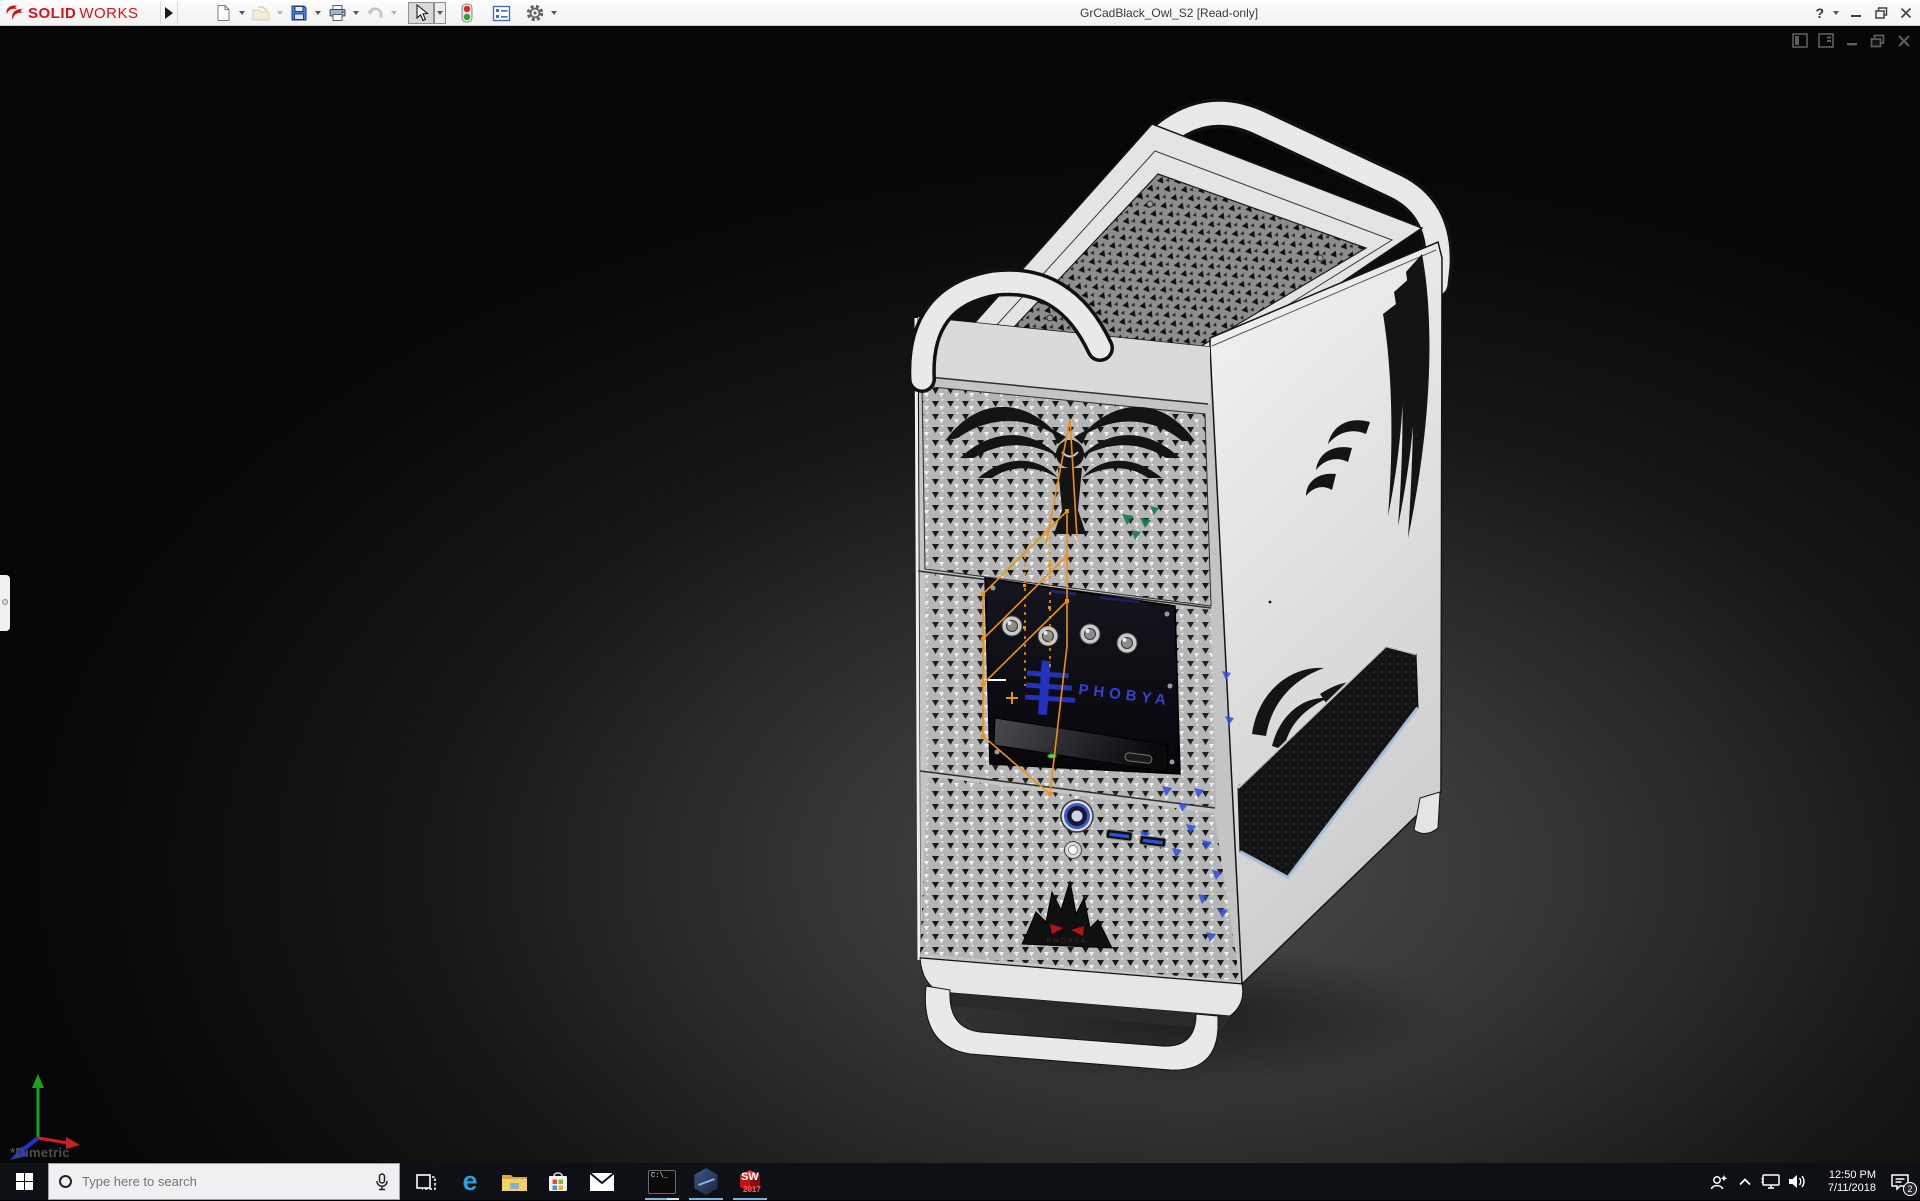  I want to click on doc-minimize-button, so click(1851, 40).